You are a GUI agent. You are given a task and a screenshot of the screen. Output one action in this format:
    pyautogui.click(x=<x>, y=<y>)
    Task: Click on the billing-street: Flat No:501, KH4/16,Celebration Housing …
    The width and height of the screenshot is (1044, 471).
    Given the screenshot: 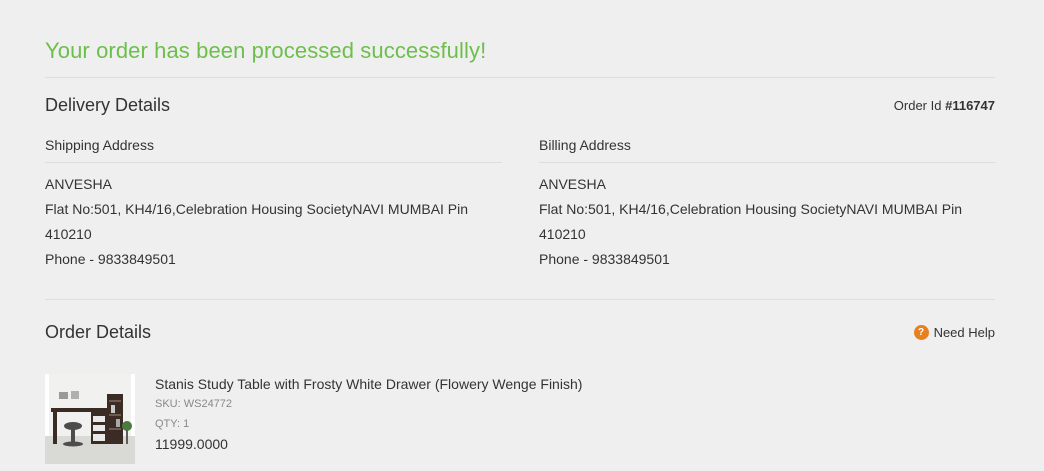 What is the action you would take?
    pyautogui.click(x=751, y=221)
    